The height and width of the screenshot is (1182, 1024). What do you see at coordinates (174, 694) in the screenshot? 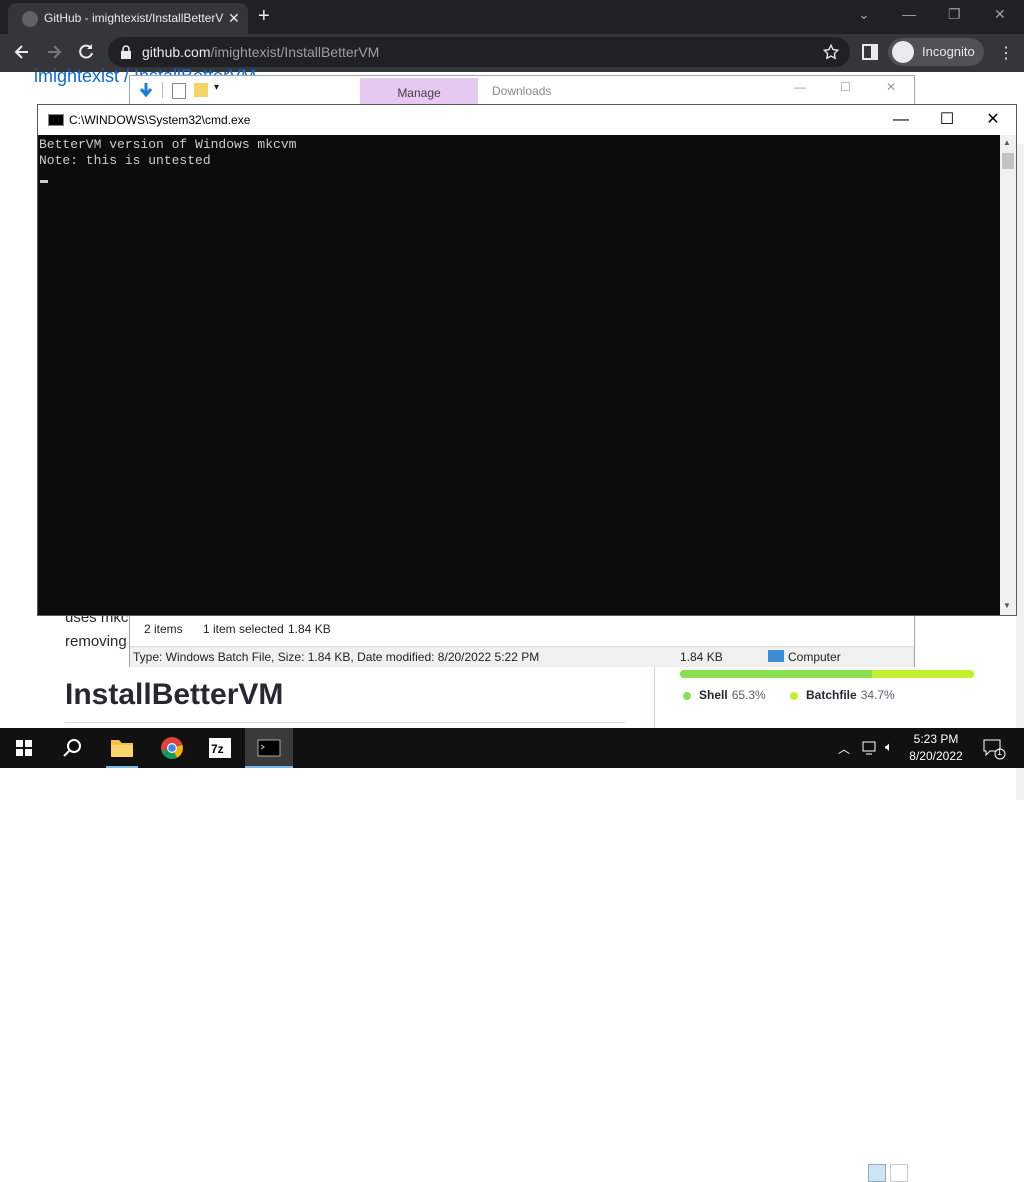
I see `readme-heading: InstallBetterVM` at bounding box center [174, 694].